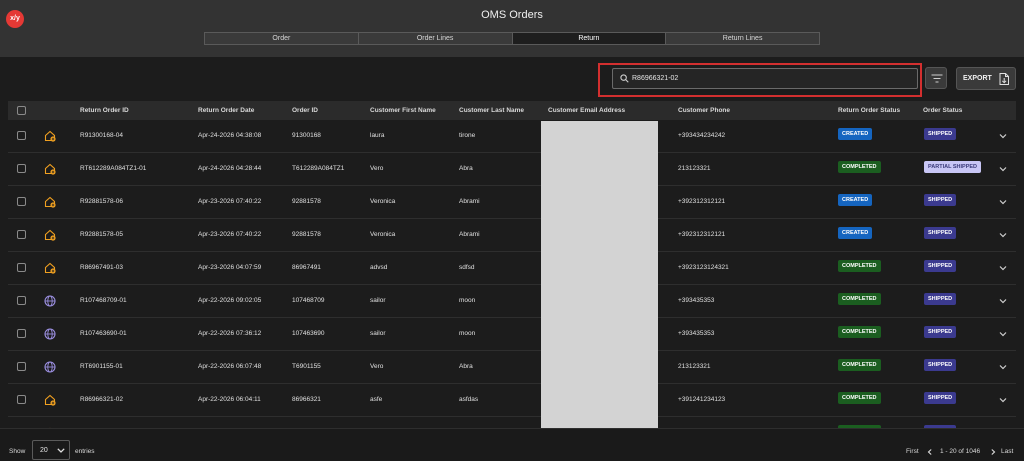  I want to click on tab-return-lines: Return Lines, so click(742, 38).